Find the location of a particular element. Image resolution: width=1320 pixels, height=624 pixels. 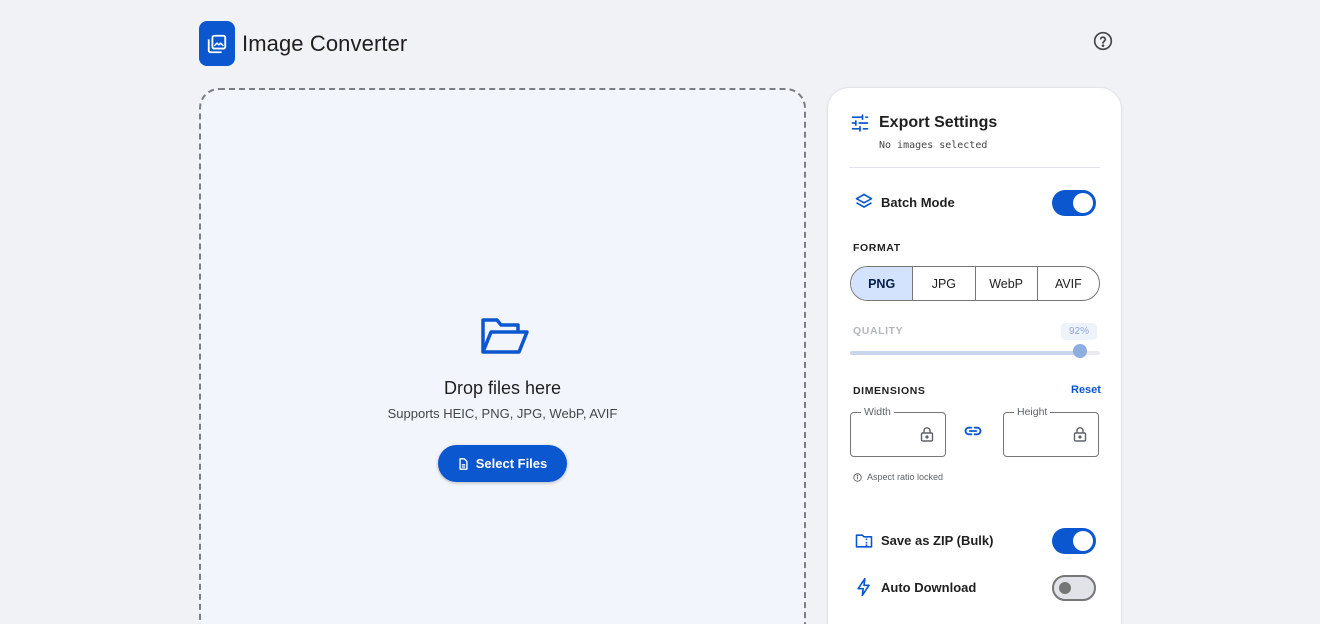

width-field-label: Width is located at coordinates (877, 412).